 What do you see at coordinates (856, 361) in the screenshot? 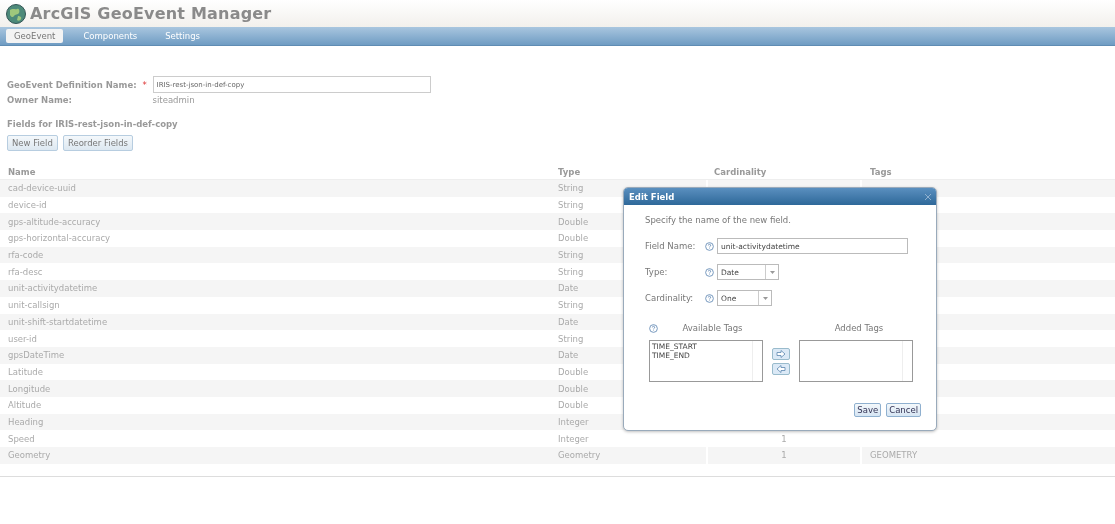
I see `added-tags-list` at bounding box center [856, 361].